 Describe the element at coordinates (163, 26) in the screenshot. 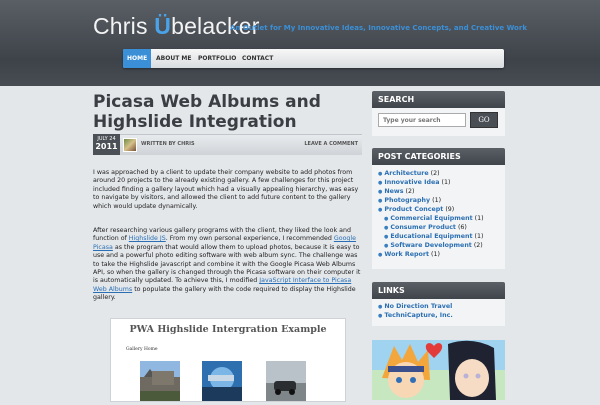

I see `site-title-umlaut: Ü` at that location.